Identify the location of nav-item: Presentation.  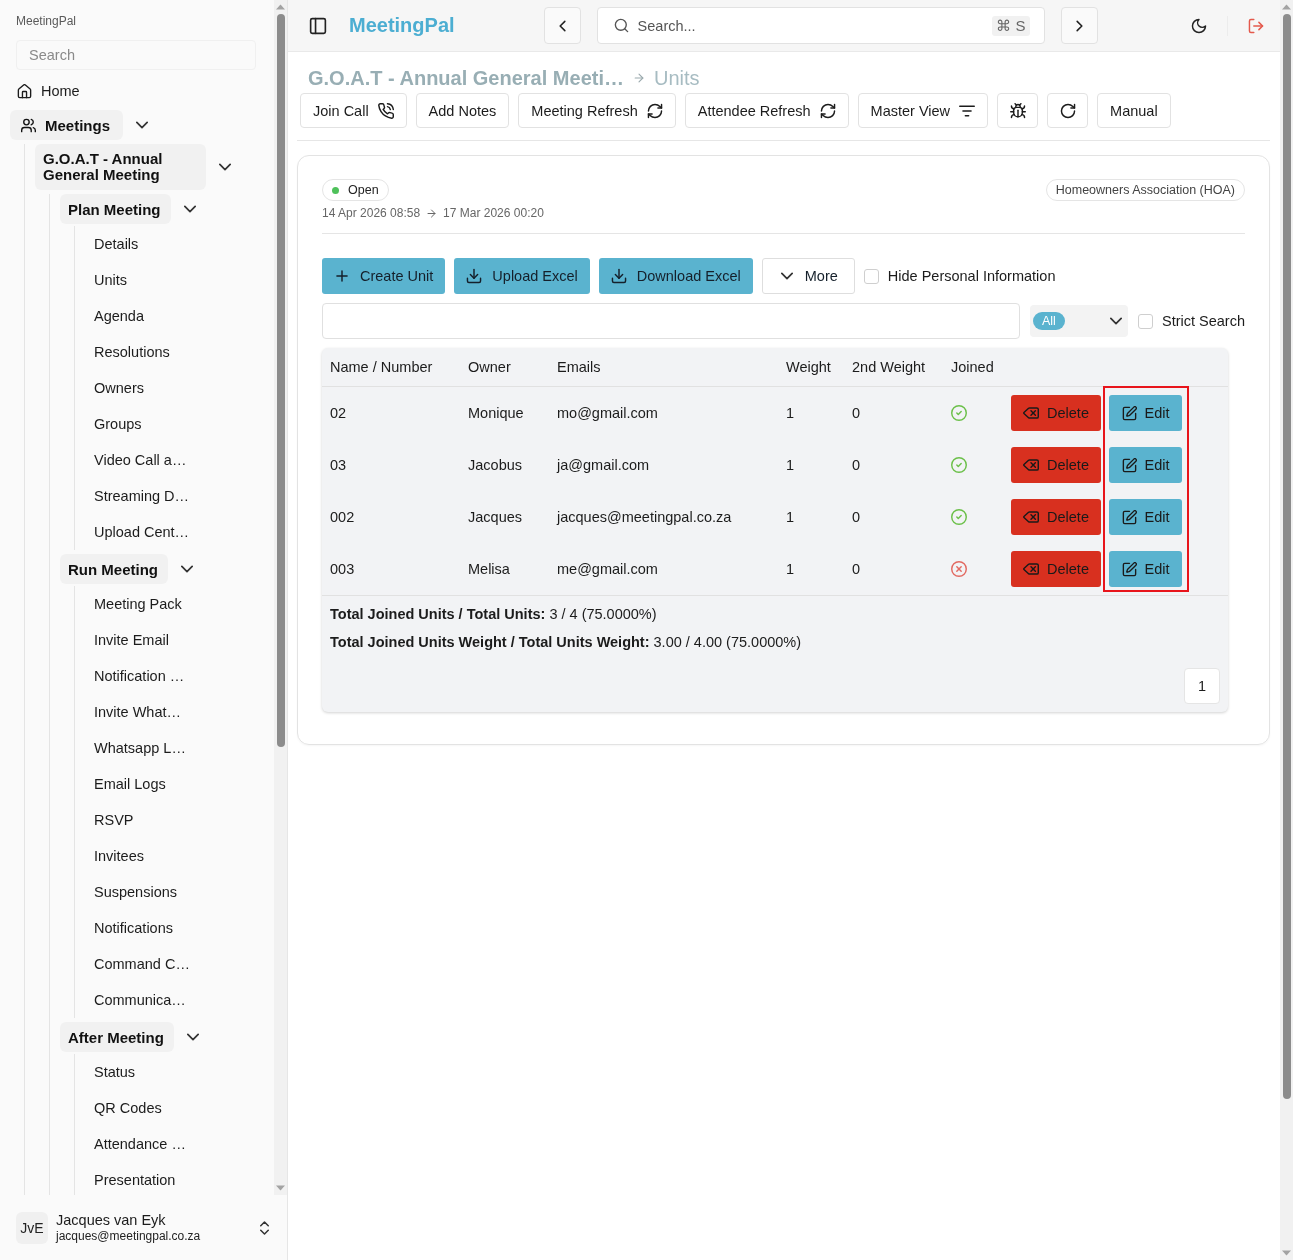
(135, 1178).